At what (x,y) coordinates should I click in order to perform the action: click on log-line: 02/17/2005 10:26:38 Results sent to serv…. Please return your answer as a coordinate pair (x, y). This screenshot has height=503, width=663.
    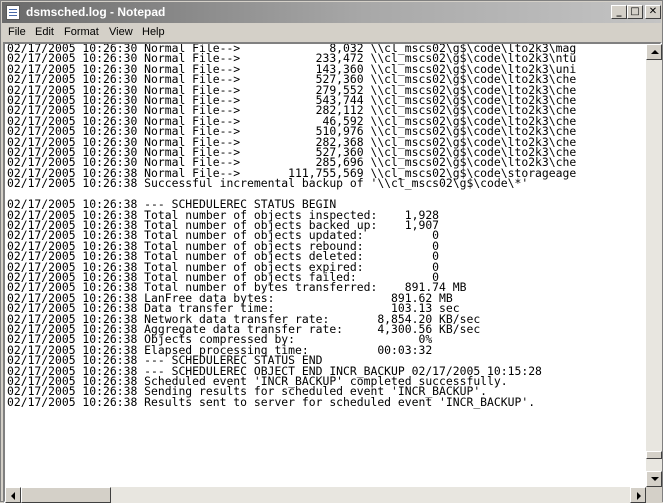
    Looking at the image, I should click on (271, 401).